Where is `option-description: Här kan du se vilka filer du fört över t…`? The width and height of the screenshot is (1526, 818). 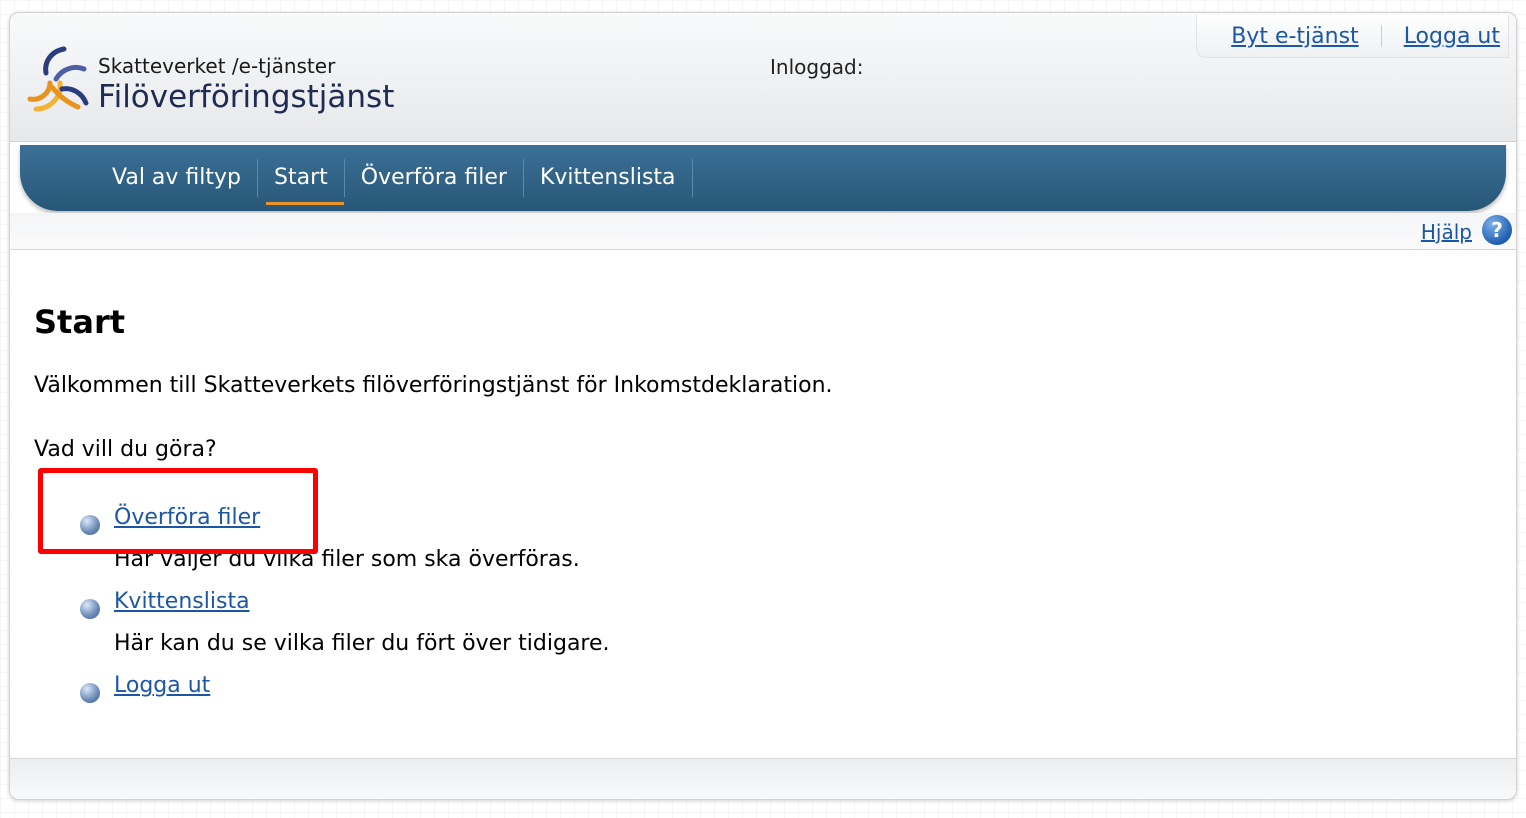 option-description: Här kan du se vilka filer du fört över t… is located at coordinates (362, 643).